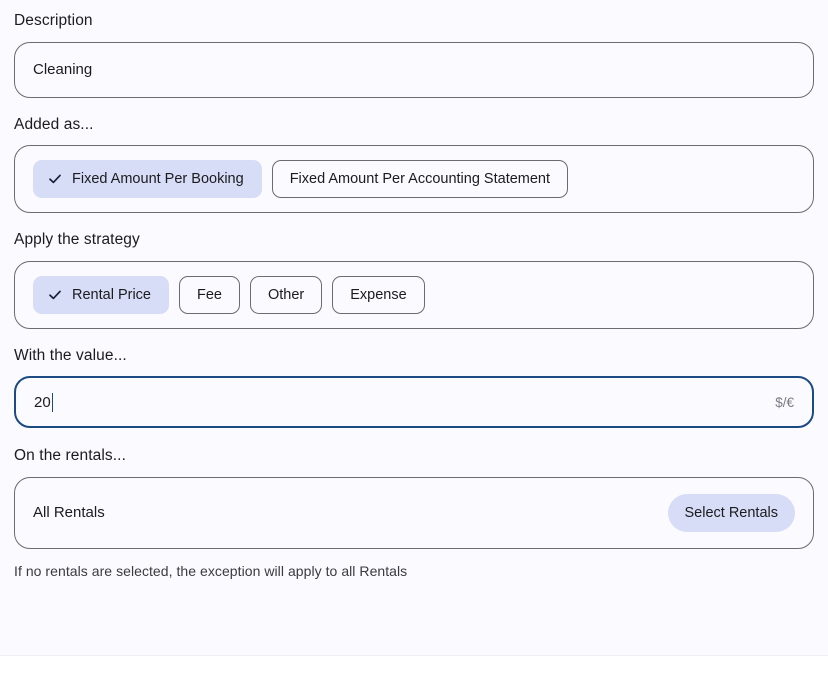 The width and height of the screenshot is (828, 685). I want to click on value-input: 20 $/€, so click(414, 402).